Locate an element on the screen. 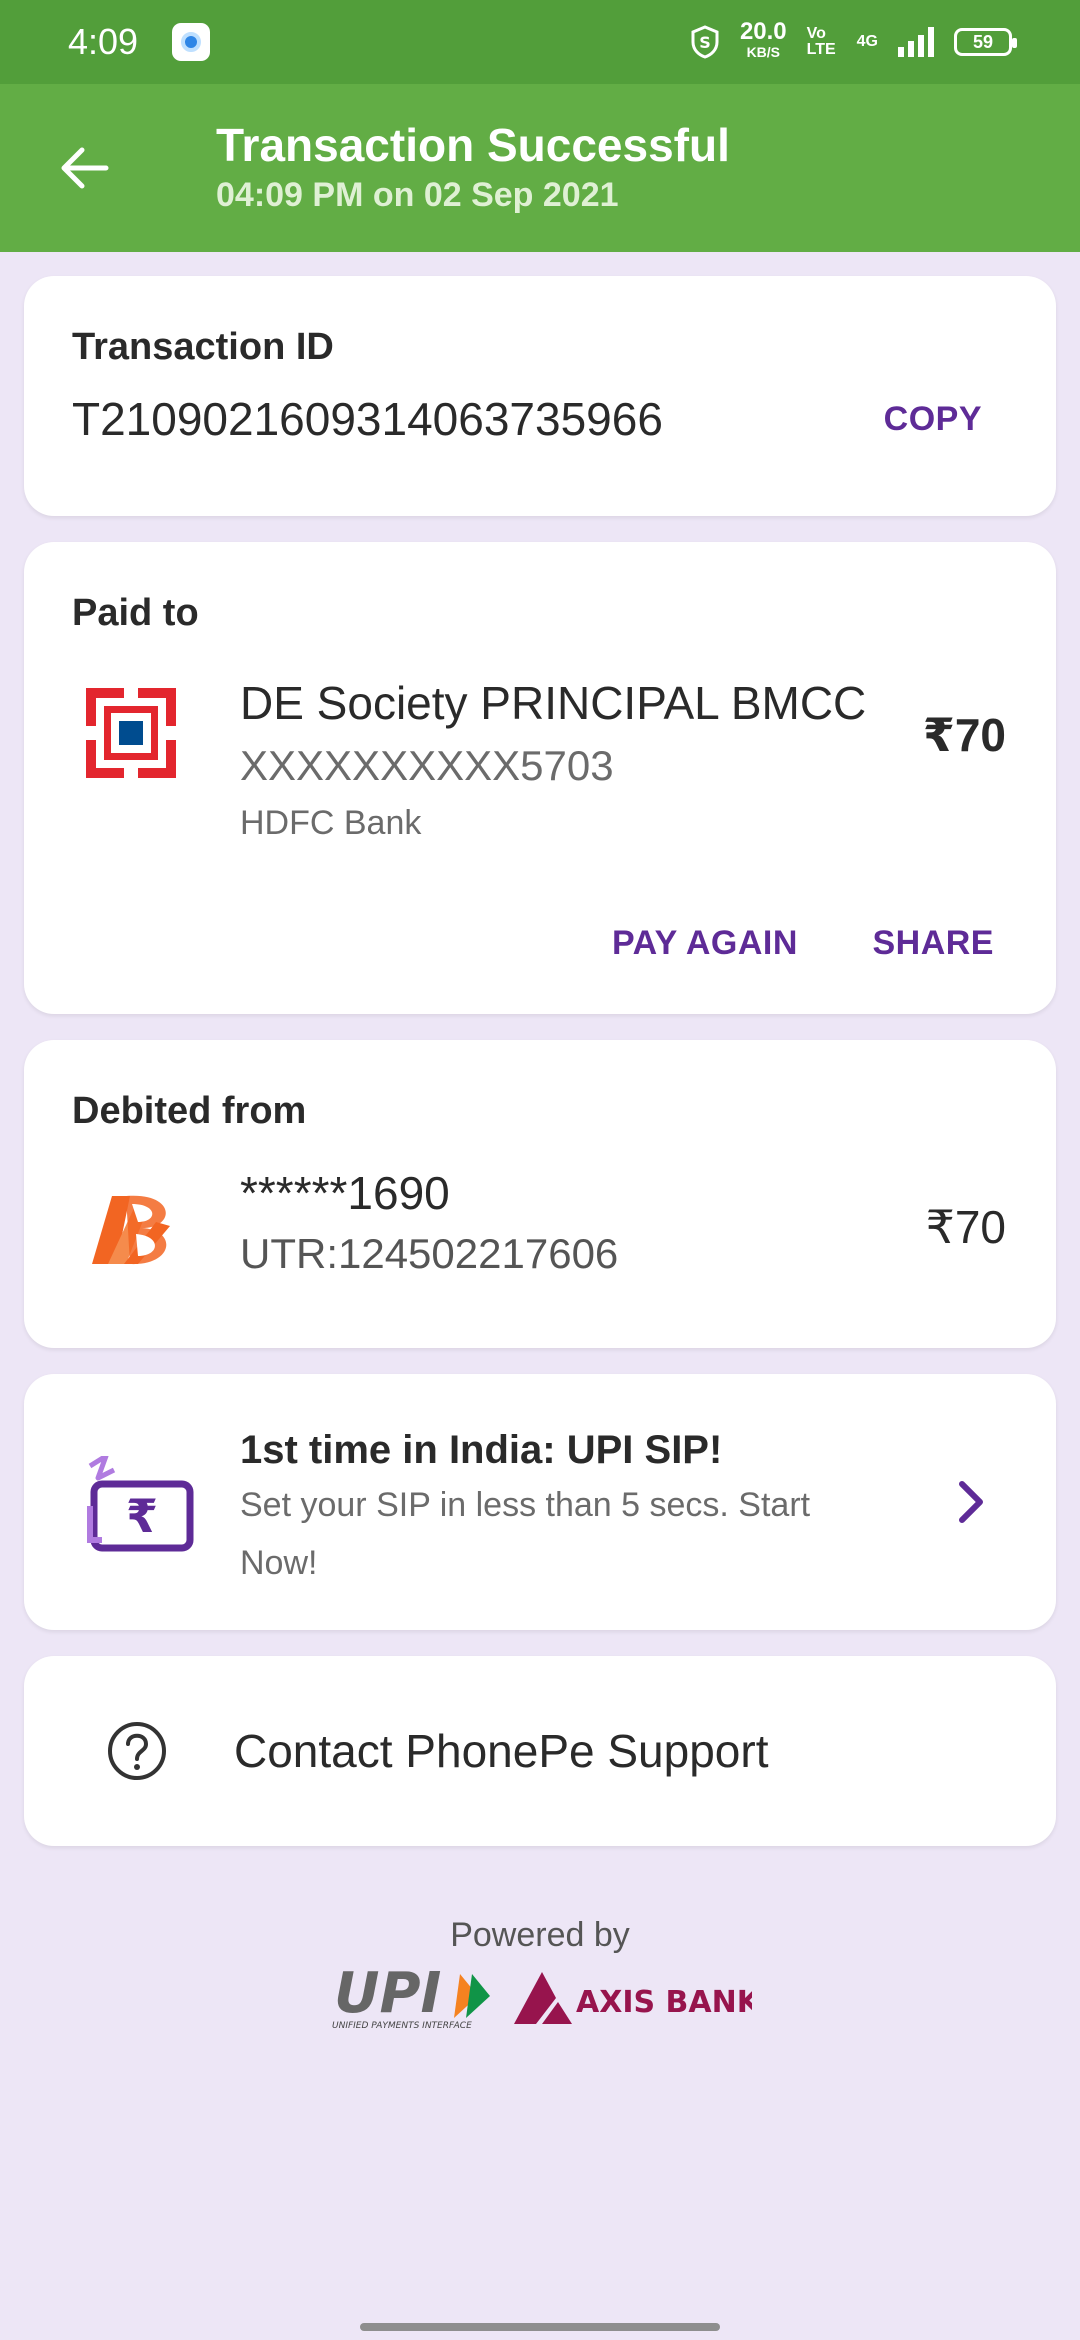 The image size is (1080, 2340). svg-text: UNIFIED PAYMENTS INTERFACE is located at coordinates (402, 2026).